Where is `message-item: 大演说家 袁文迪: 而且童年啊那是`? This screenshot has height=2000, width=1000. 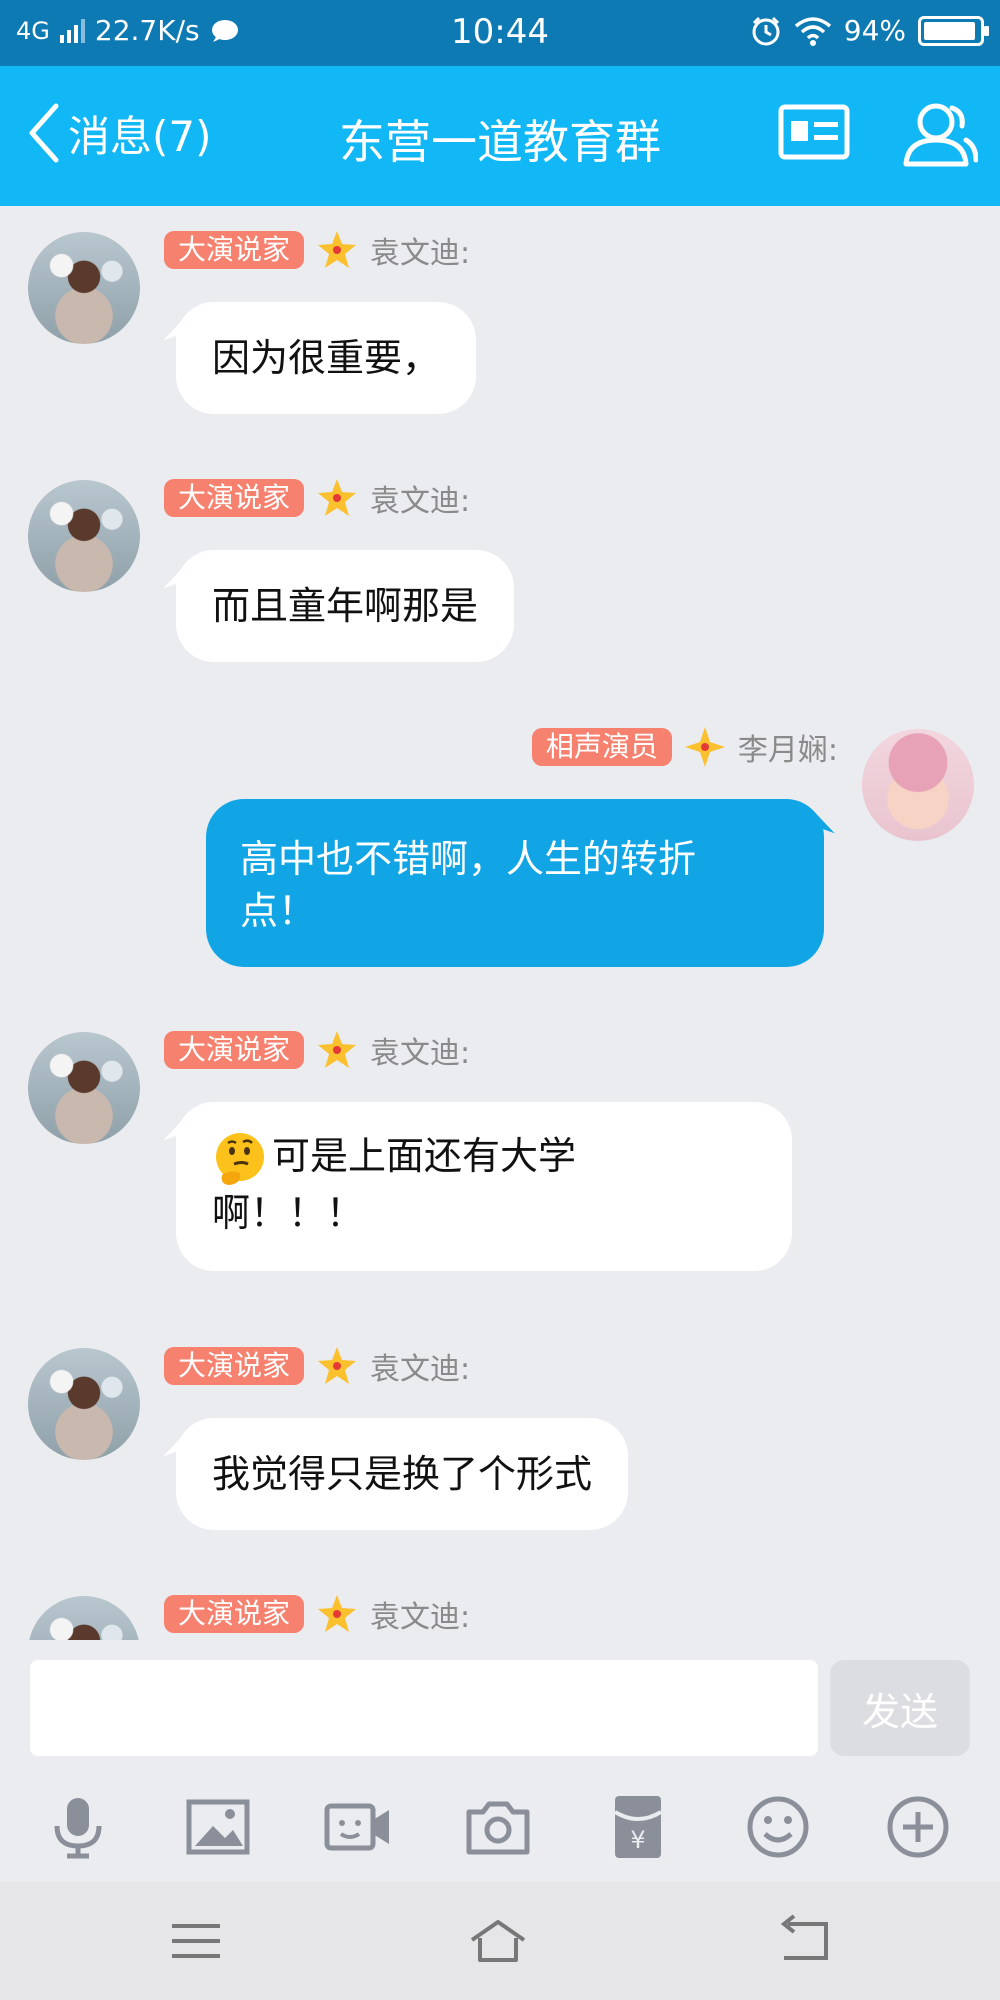
message-item: 大演说家 袁文迪: 而且童年啊那是 is located at coordinates (500, 569).